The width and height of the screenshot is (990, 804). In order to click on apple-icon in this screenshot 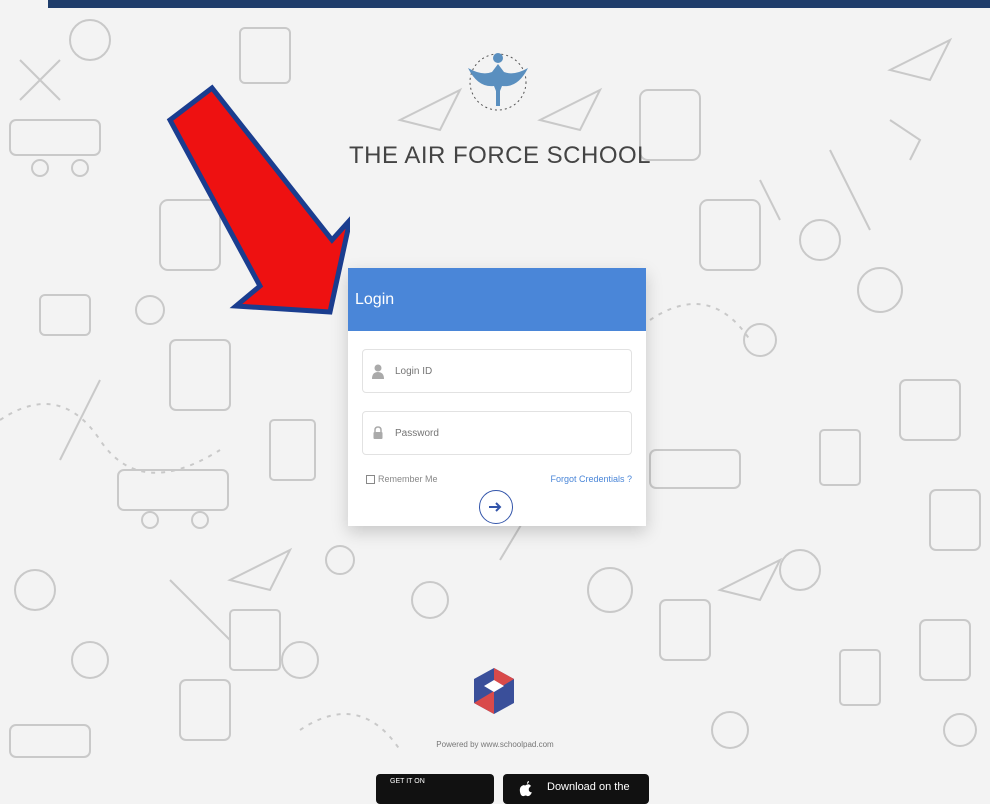, I will do `click(525, 789)`.